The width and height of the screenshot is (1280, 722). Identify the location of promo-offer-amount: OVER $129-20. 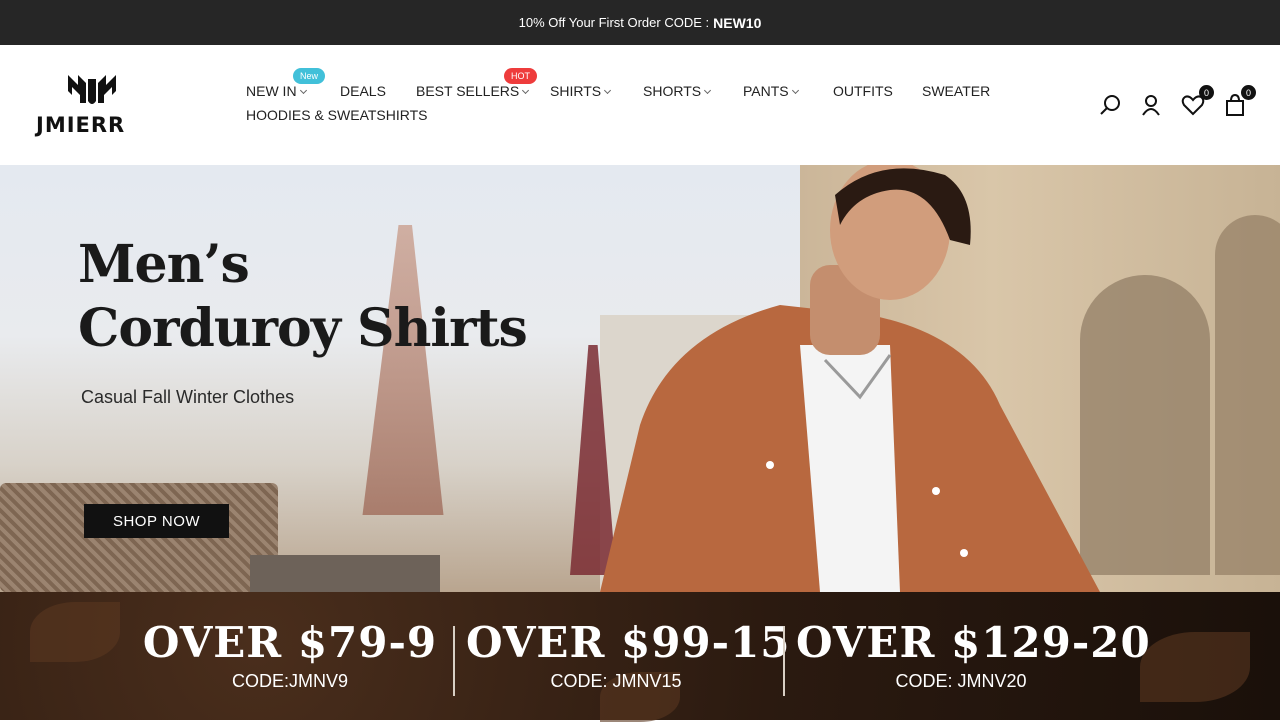
(973, 642).